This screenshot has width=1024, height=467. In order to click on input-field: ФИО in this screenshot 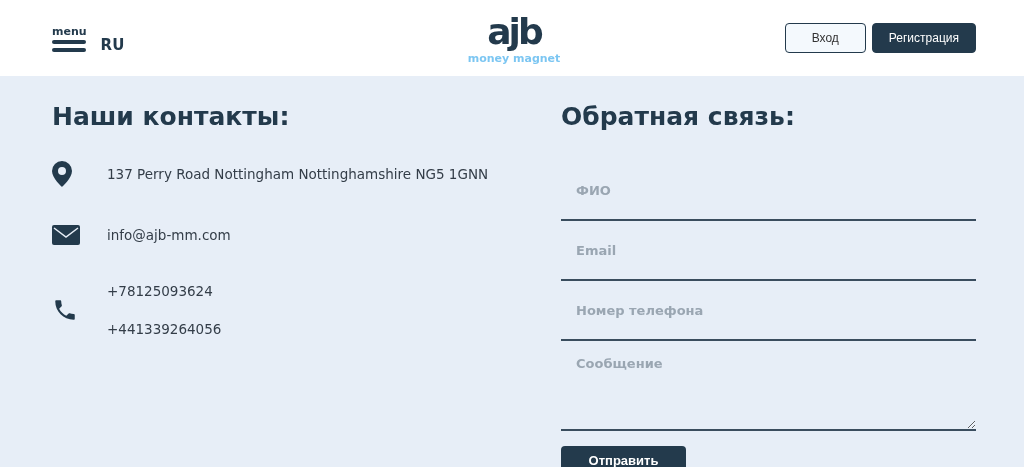, I will do `click(768, 191)`.